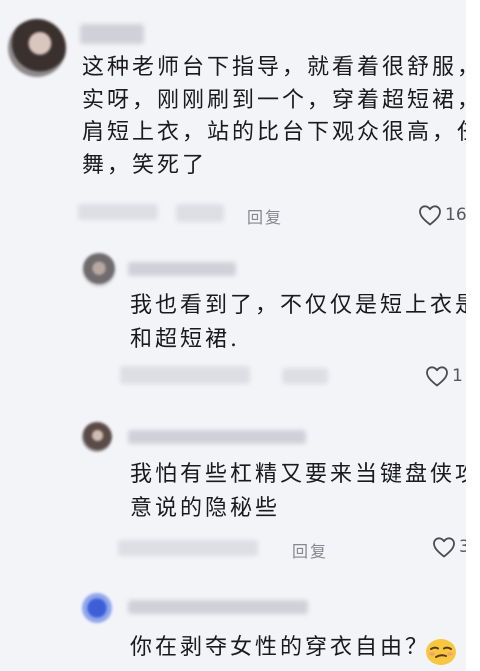  I want to click on reply-text: 你在剥夺女性的穿衣自由？, so click(280, 648).